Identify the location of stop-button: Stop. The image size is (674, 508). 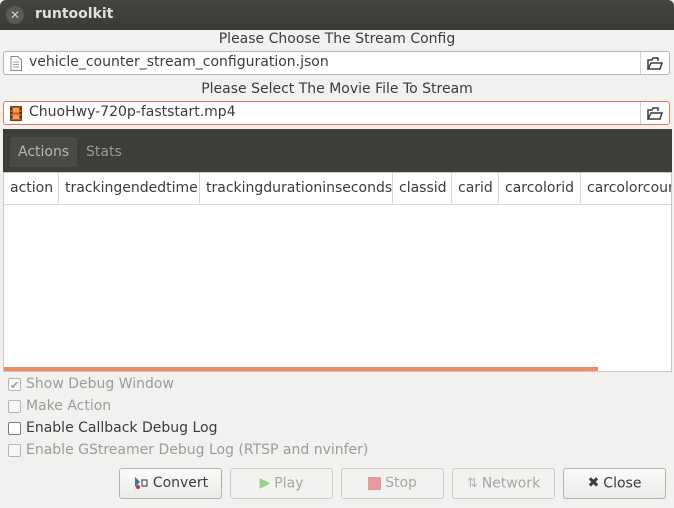
(392, 483).